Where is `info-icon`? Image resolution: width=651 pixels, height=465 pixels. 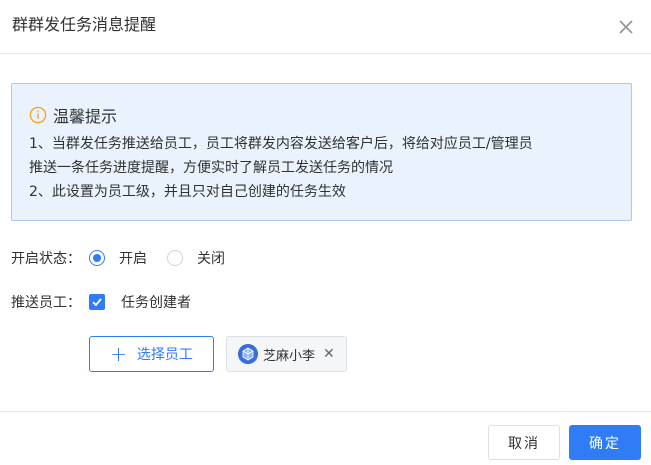 info-icon is located at coordinates (38, 115).